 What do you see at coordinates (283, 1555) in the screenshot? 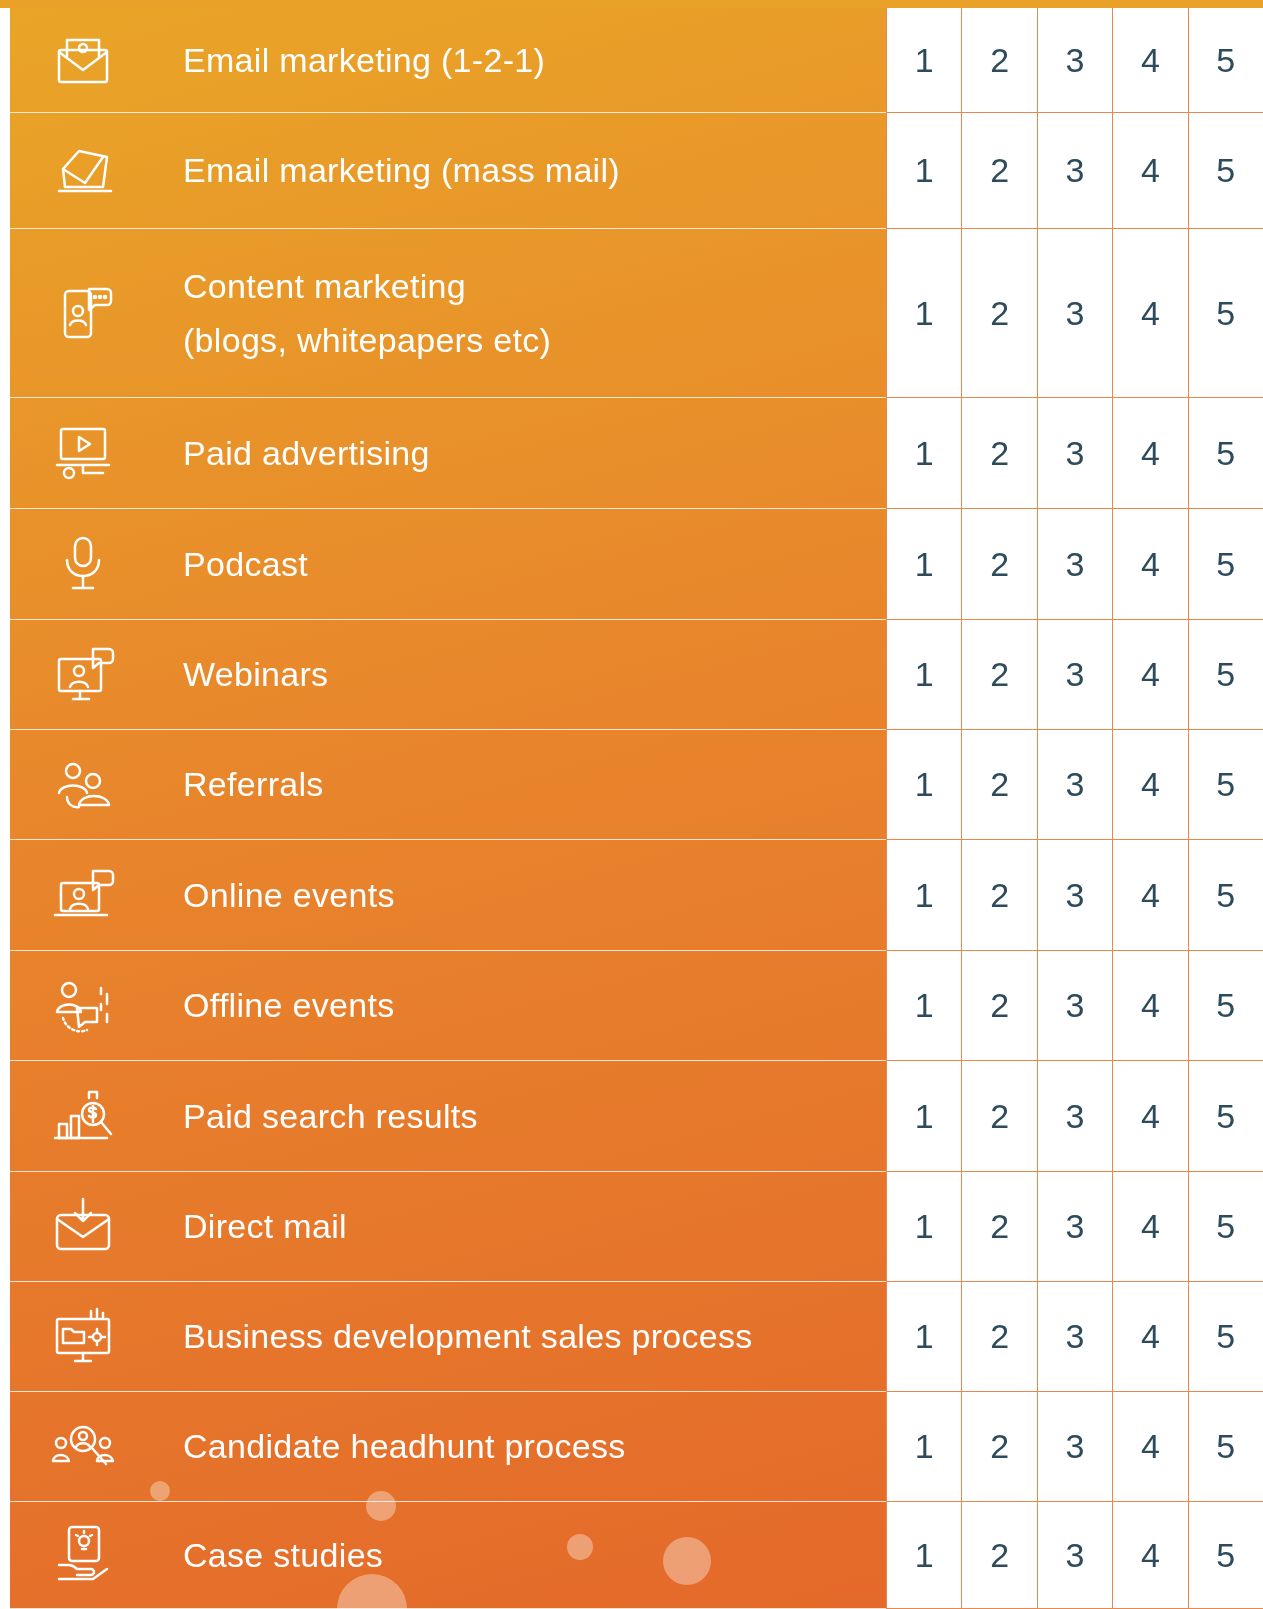
I see `row-label: Case studies` at bounding box center [283, 1555].